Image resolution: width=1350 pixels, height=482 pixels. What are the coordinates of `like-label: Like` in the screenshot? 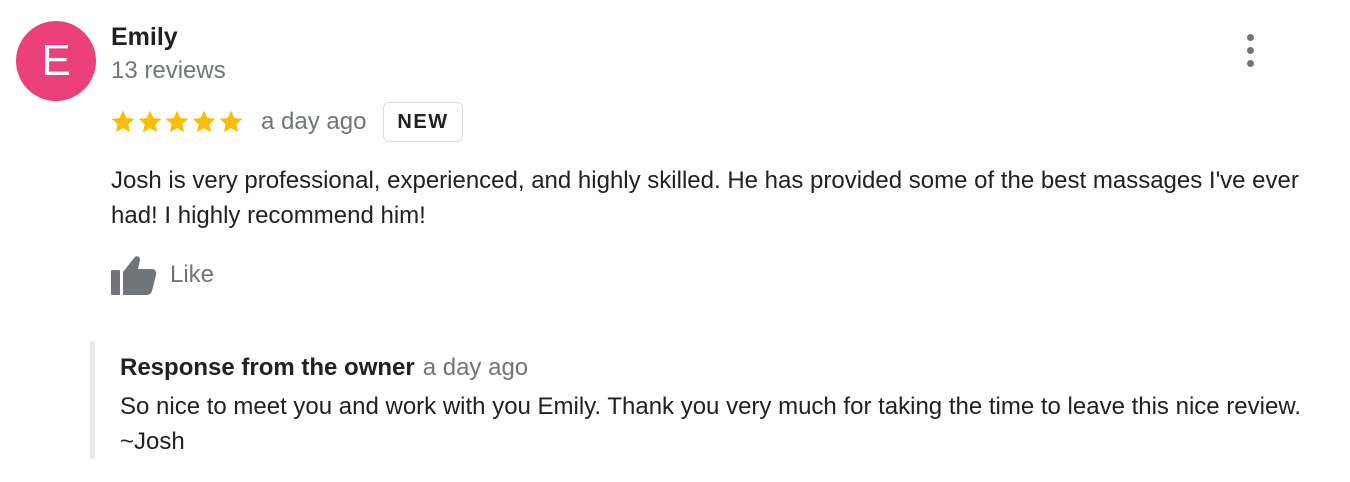 It's located at (192, 274).